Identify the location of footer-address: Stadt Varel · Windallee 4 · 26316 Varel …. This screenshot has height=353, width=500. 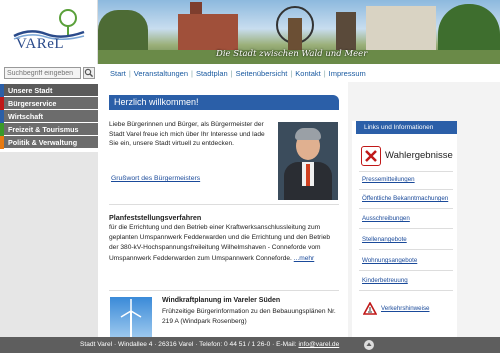
(209, 345).